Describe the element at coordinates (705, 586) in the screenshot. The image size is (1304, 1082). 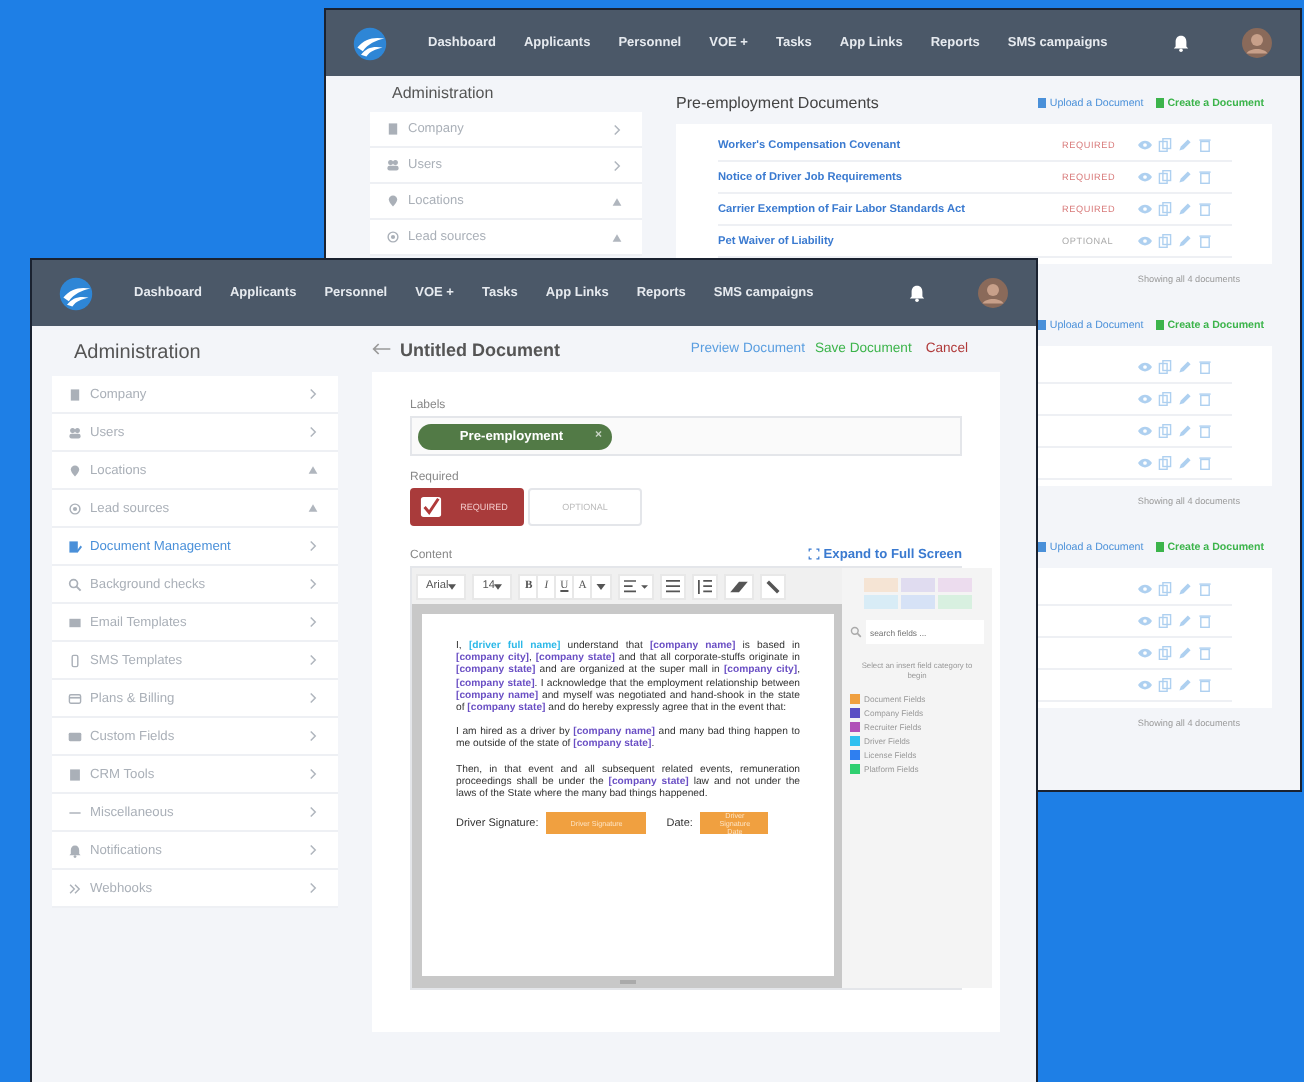
I see `numbered-list-button` at that location.